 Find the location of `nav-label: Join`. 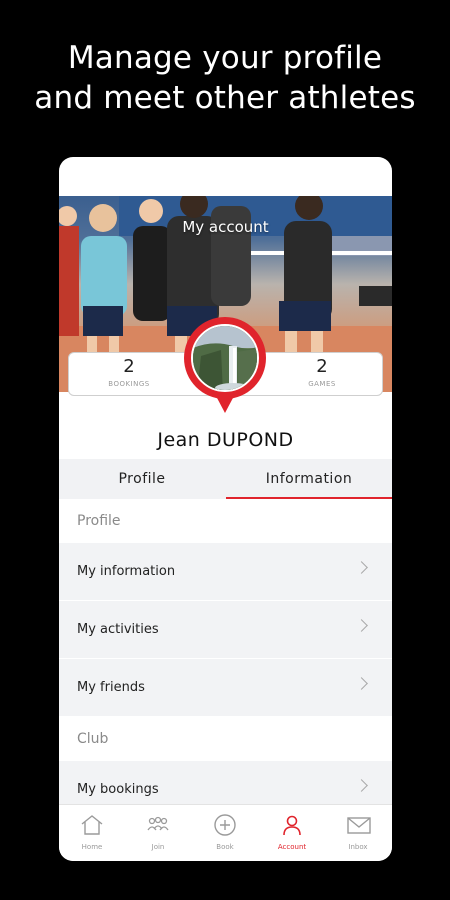

nav-label: Join is located at coordinates (158, 847).